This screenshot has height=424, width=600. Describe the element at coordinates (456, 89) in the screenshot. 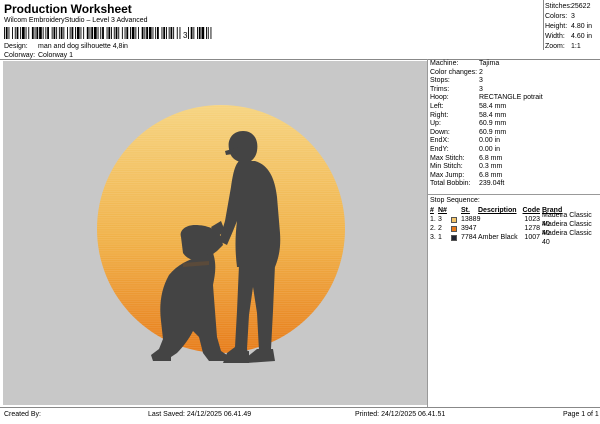

I see `trims-row: Trims: 3` at that location.